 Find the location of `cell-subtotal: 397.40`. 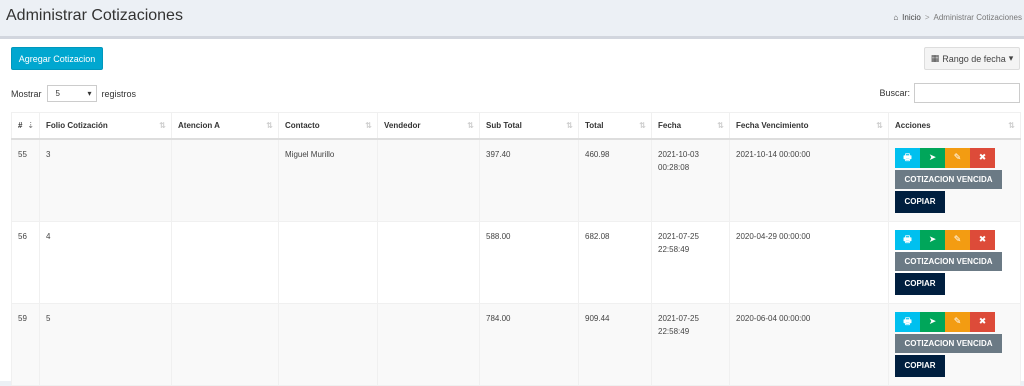

cell-subtotal: 397.40 is located at coordinates (529, 180).